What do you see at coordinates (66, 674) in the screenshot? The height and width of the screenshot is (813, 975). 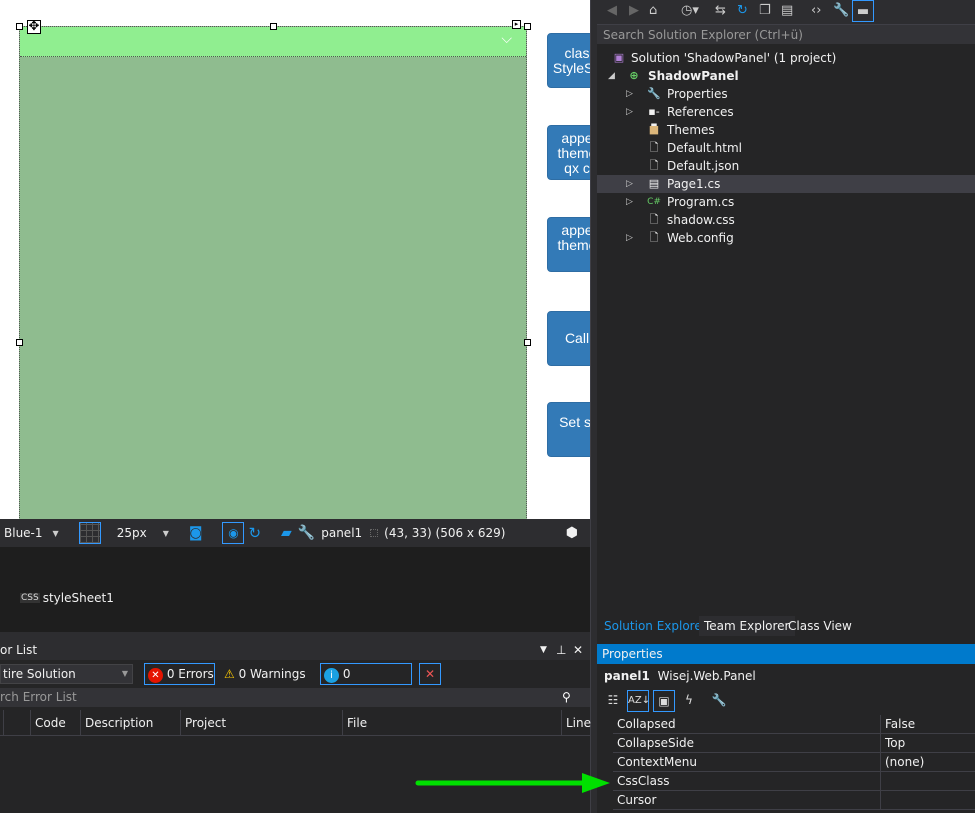 I see `scope-select: tire Solution ▼` at bounding box center [66, 674].